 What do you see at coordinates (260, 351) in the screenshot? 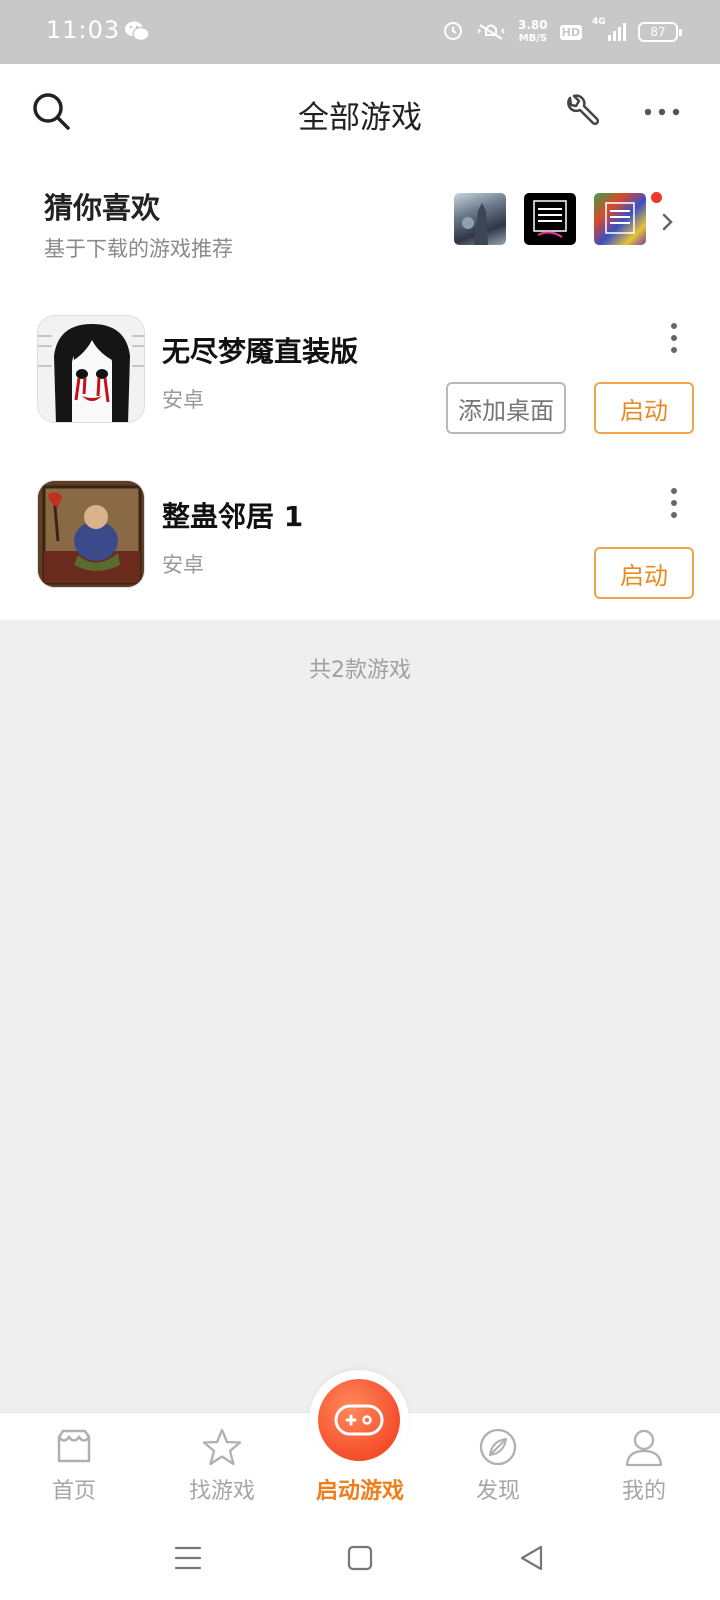
I see `game-name: 无尽梦魇直装版` at bounding box center [260, 351].